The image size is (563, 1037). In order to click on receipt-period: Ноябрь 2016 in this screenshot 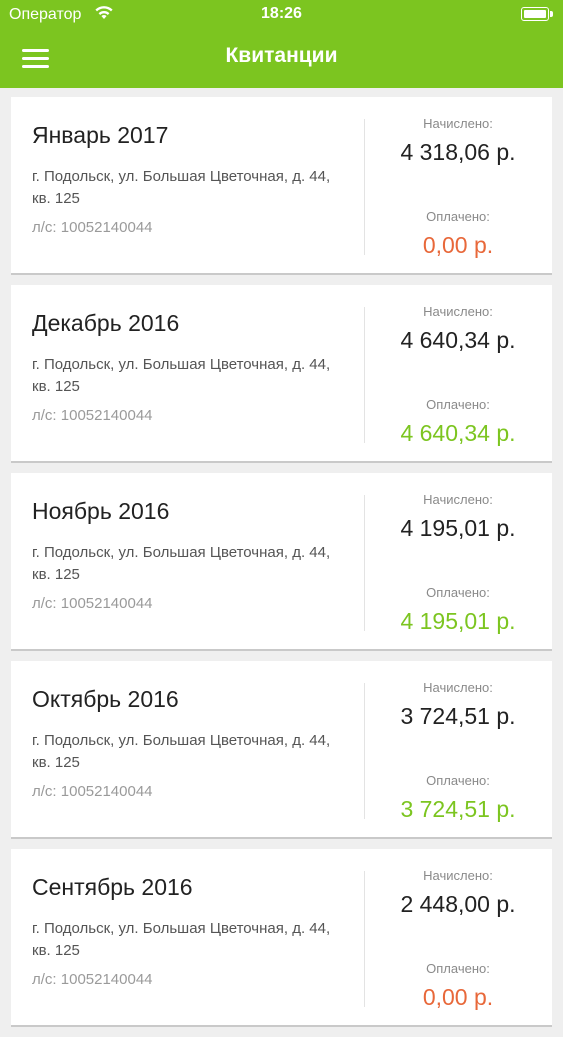, I will do `click(101, 511)`.